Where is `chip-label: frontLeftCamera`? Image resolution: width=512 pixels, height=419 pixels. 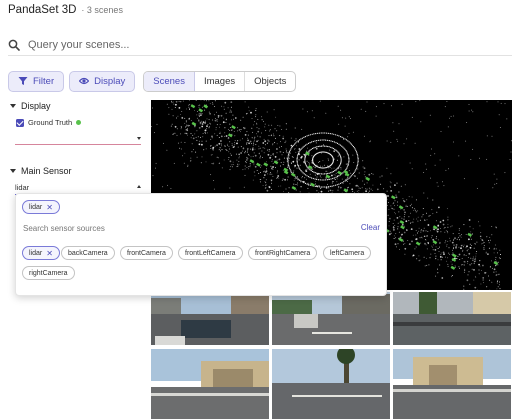 chip-label: frontLeftCamera is located at coordinates (210, 253).